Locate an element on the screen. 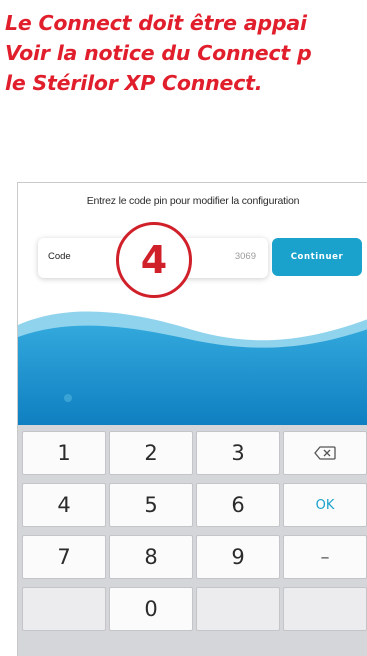  key-9: 9 is located at coordinates (238, 557).